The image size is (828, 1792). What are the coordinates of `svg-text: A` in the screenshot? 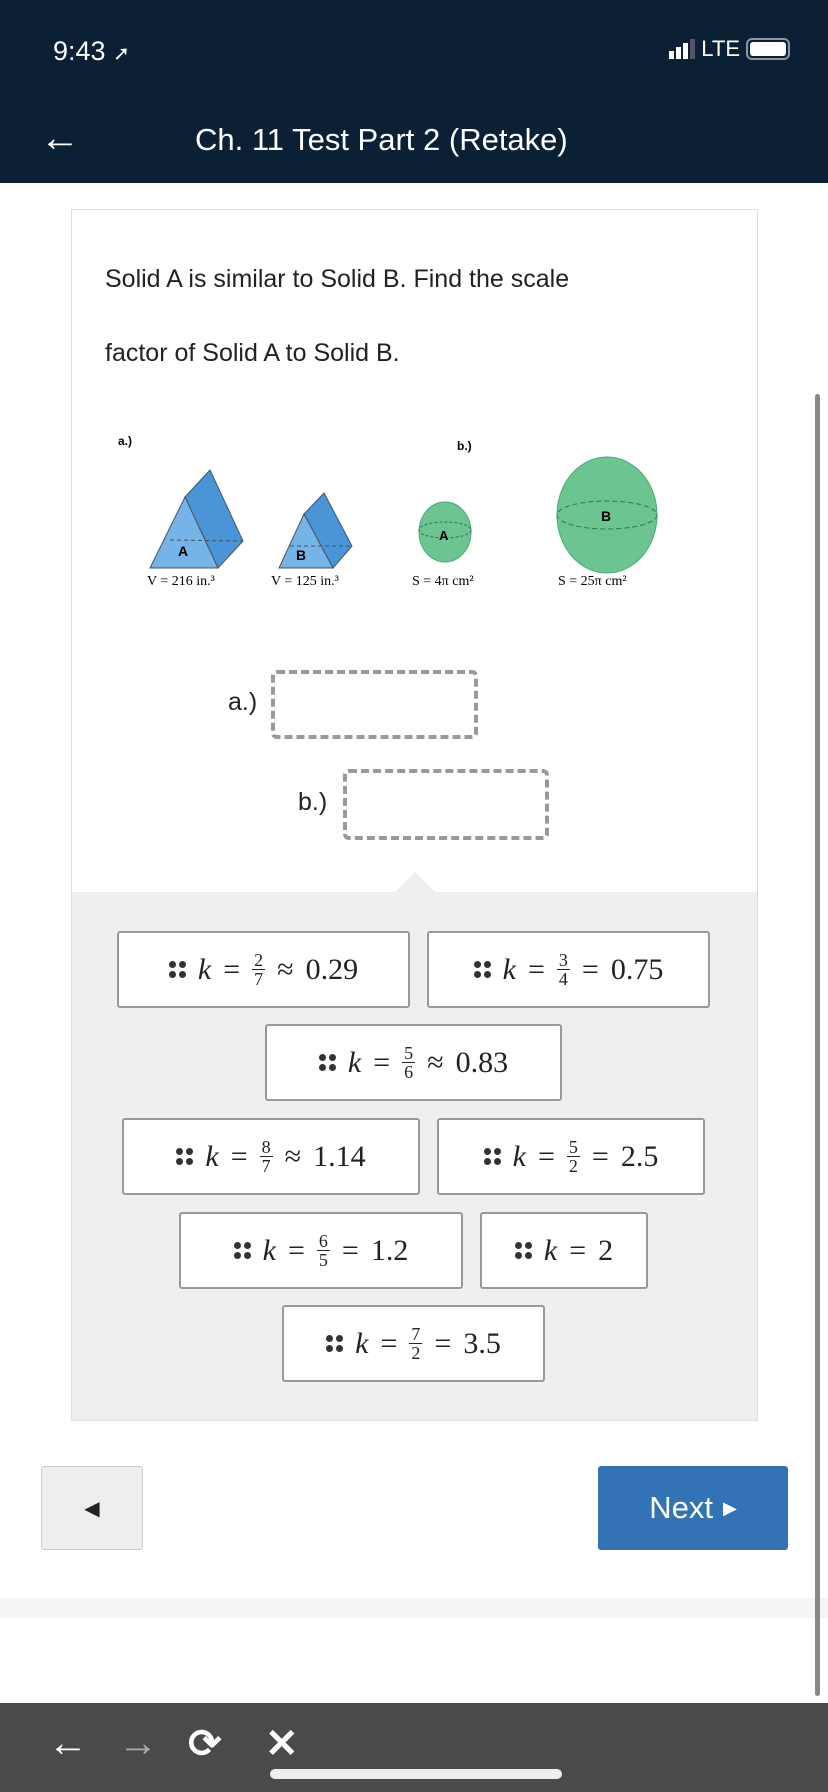 It's located at (444, 535).